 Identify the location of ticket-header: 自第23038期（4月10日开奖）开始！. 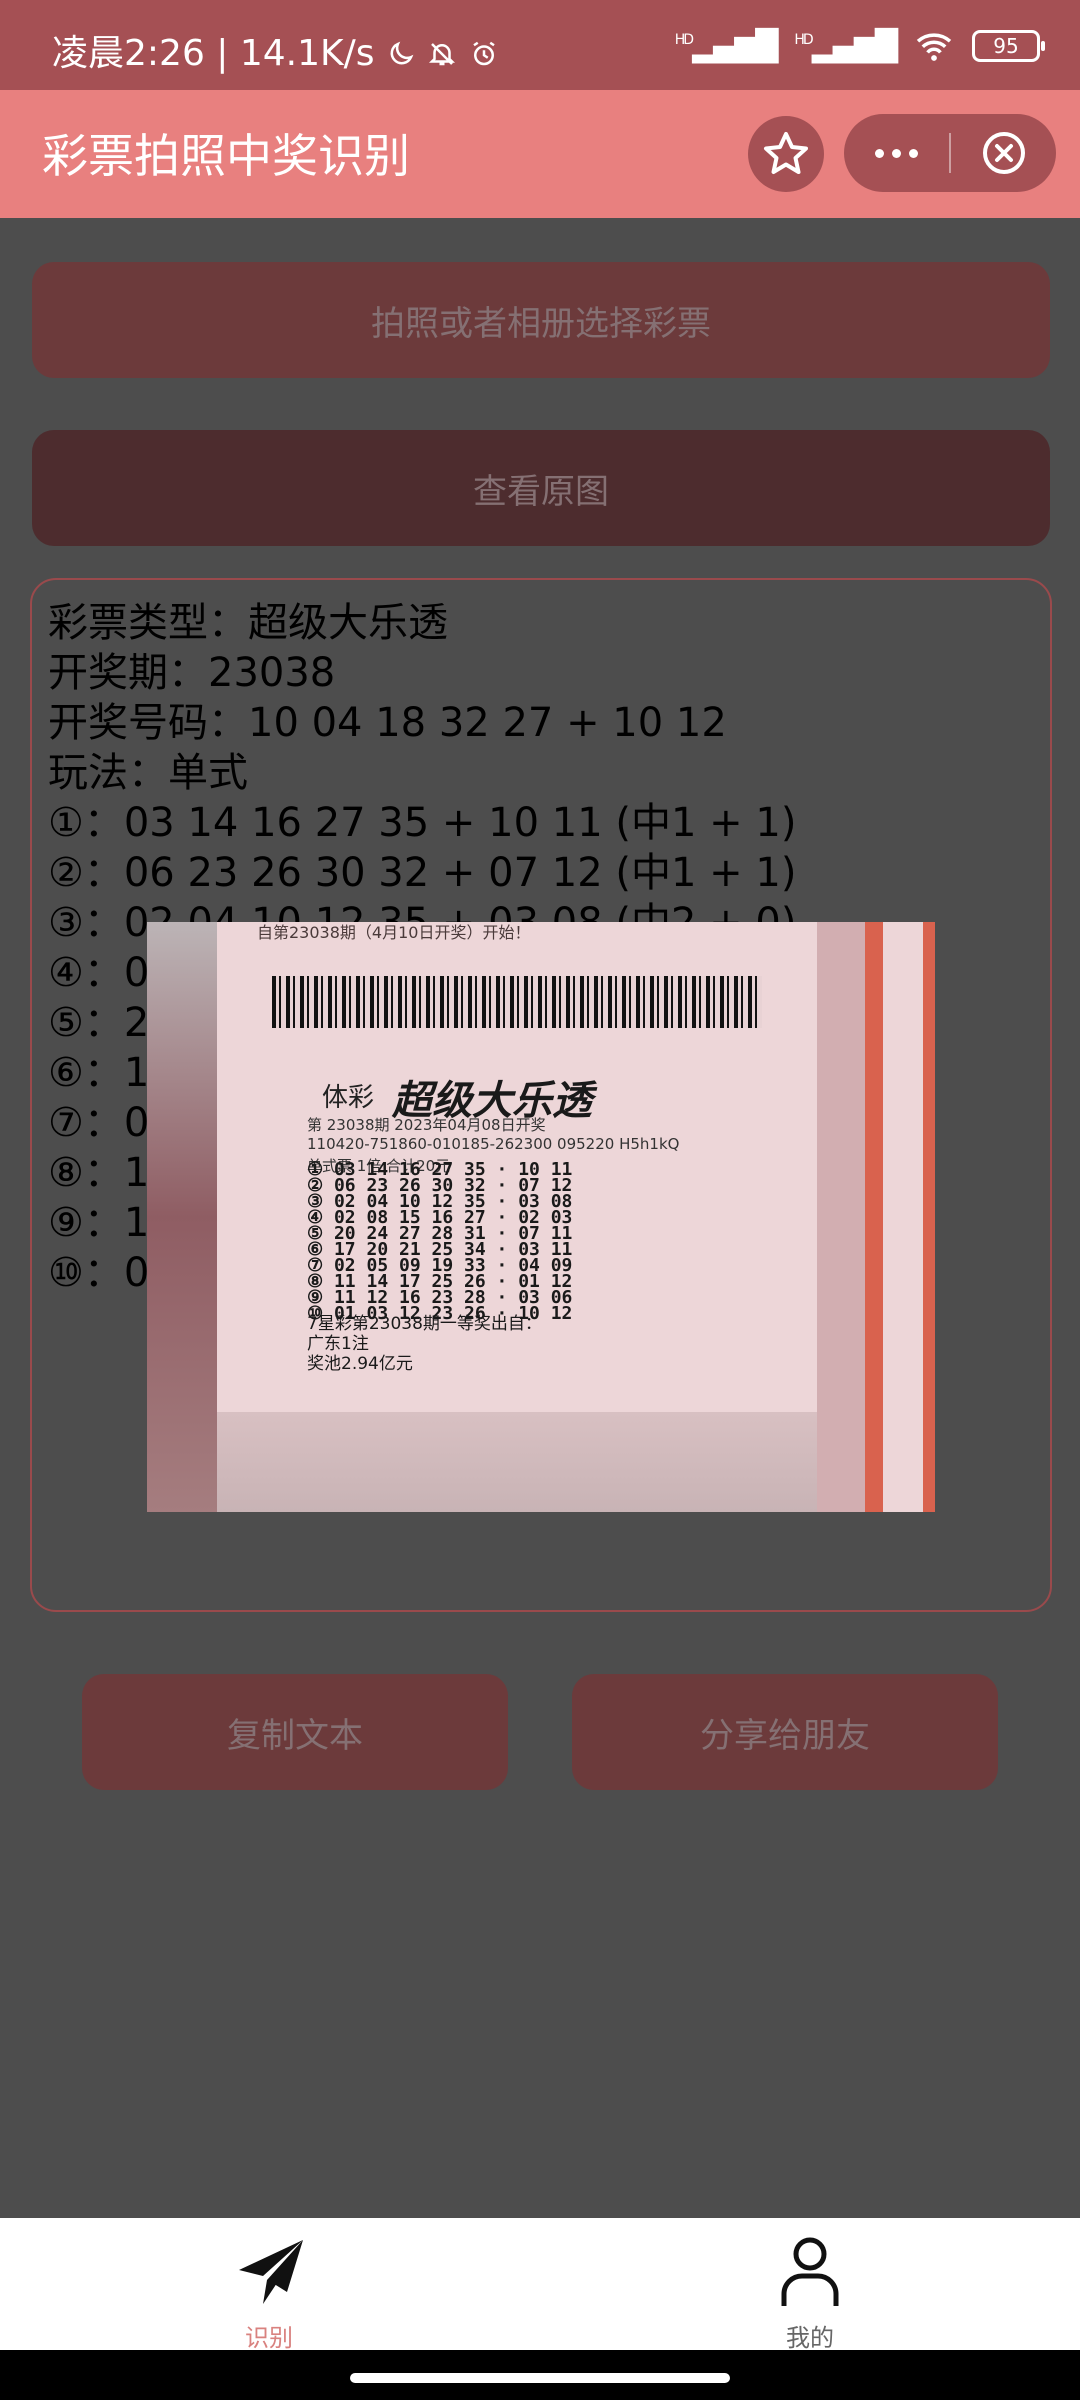
(394, 932).